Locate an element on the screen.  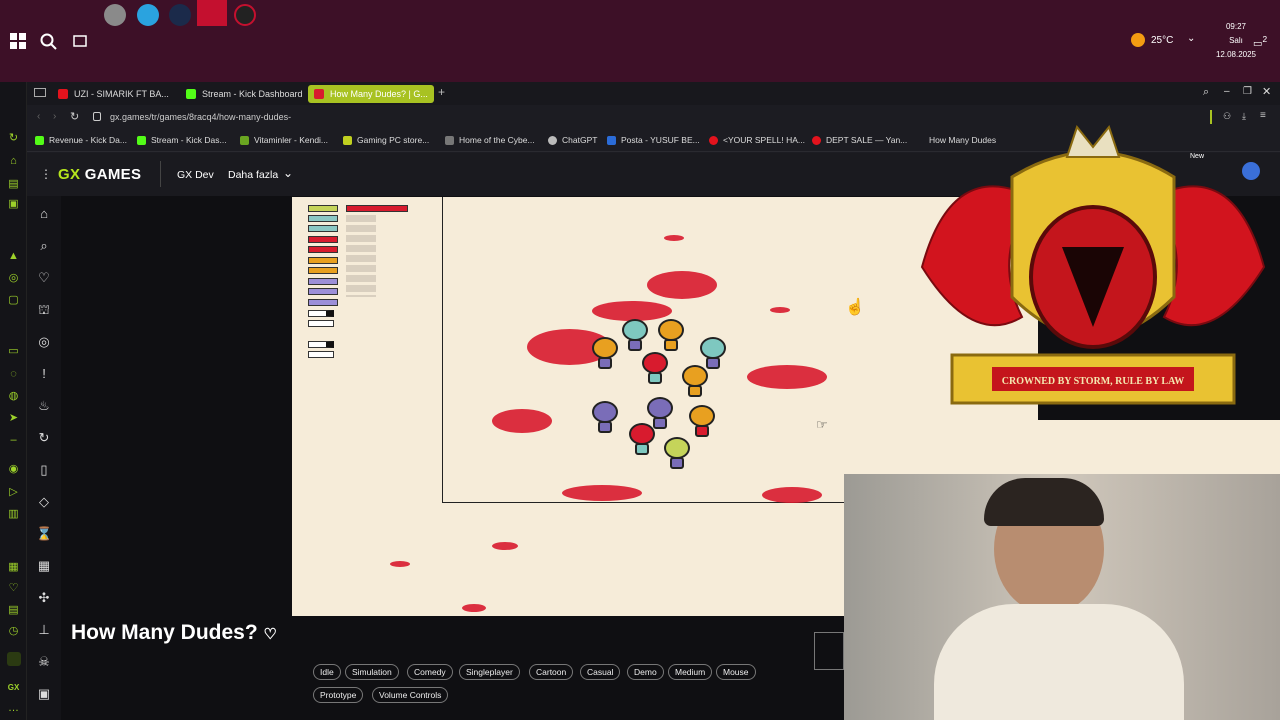
alert-icon: ! is located at coordinates (44, 374).